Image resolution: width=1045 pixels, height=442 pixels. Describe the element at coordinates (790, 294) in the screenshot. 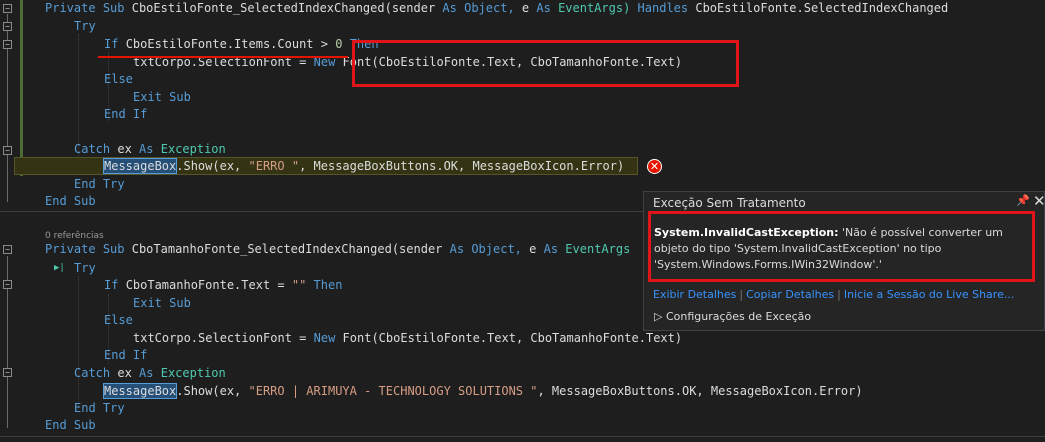

I see `copy-details-link: Copiar Detalhes` at that location.